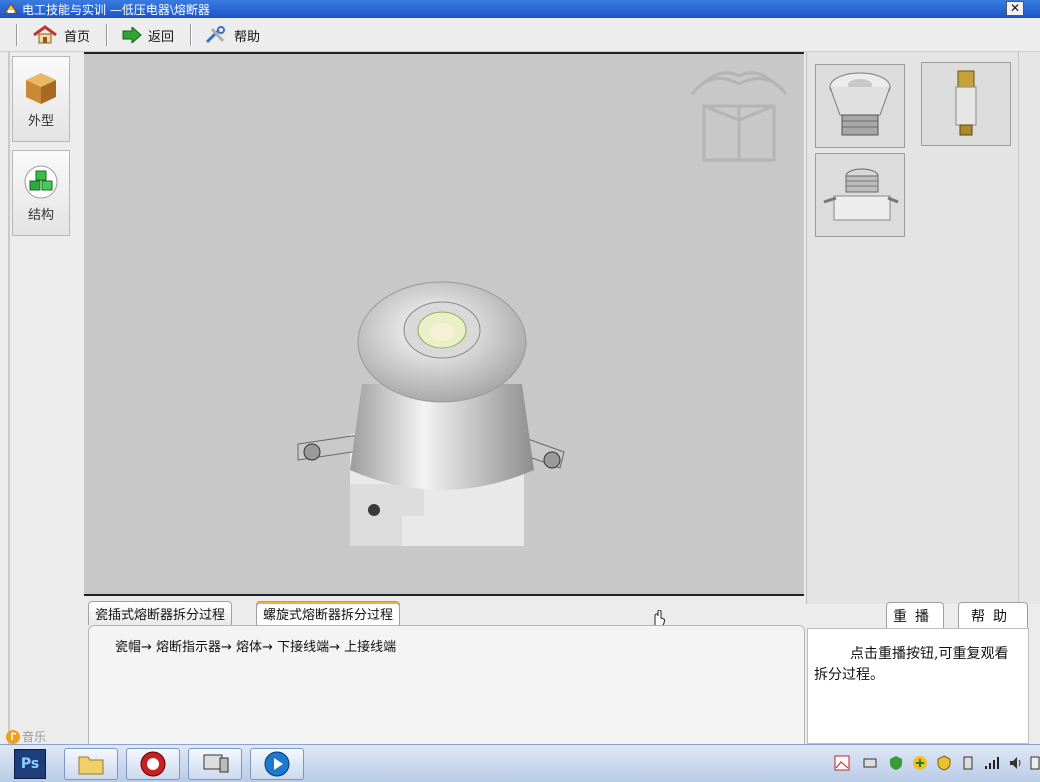 This screenshot has width=1040, height=782. Describe the element at coordinates (520, 35) in the screenshot. I see `toolbar: 首页 返回 帮助` at that location.